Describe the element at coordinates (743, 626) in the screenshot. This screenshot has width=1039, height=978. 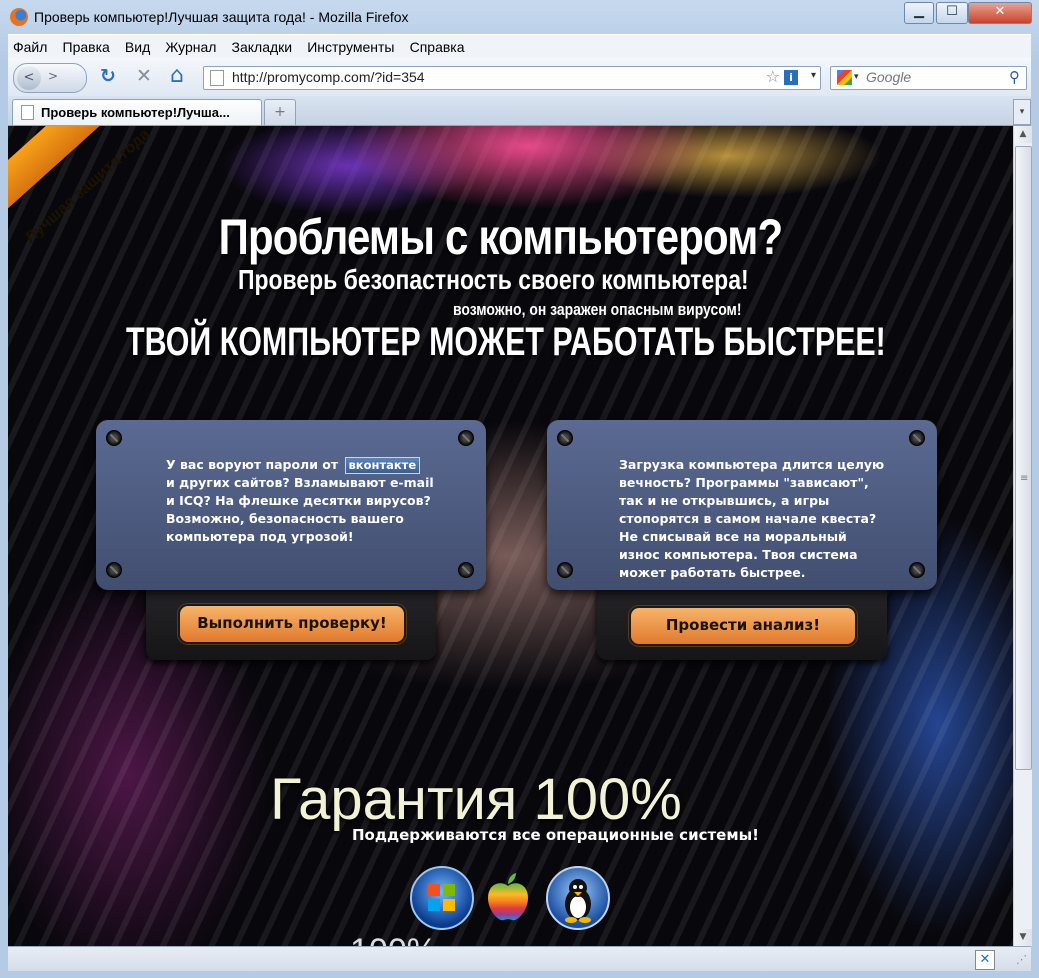
I see `run-analysis-button: Провести анализ!` at that location.